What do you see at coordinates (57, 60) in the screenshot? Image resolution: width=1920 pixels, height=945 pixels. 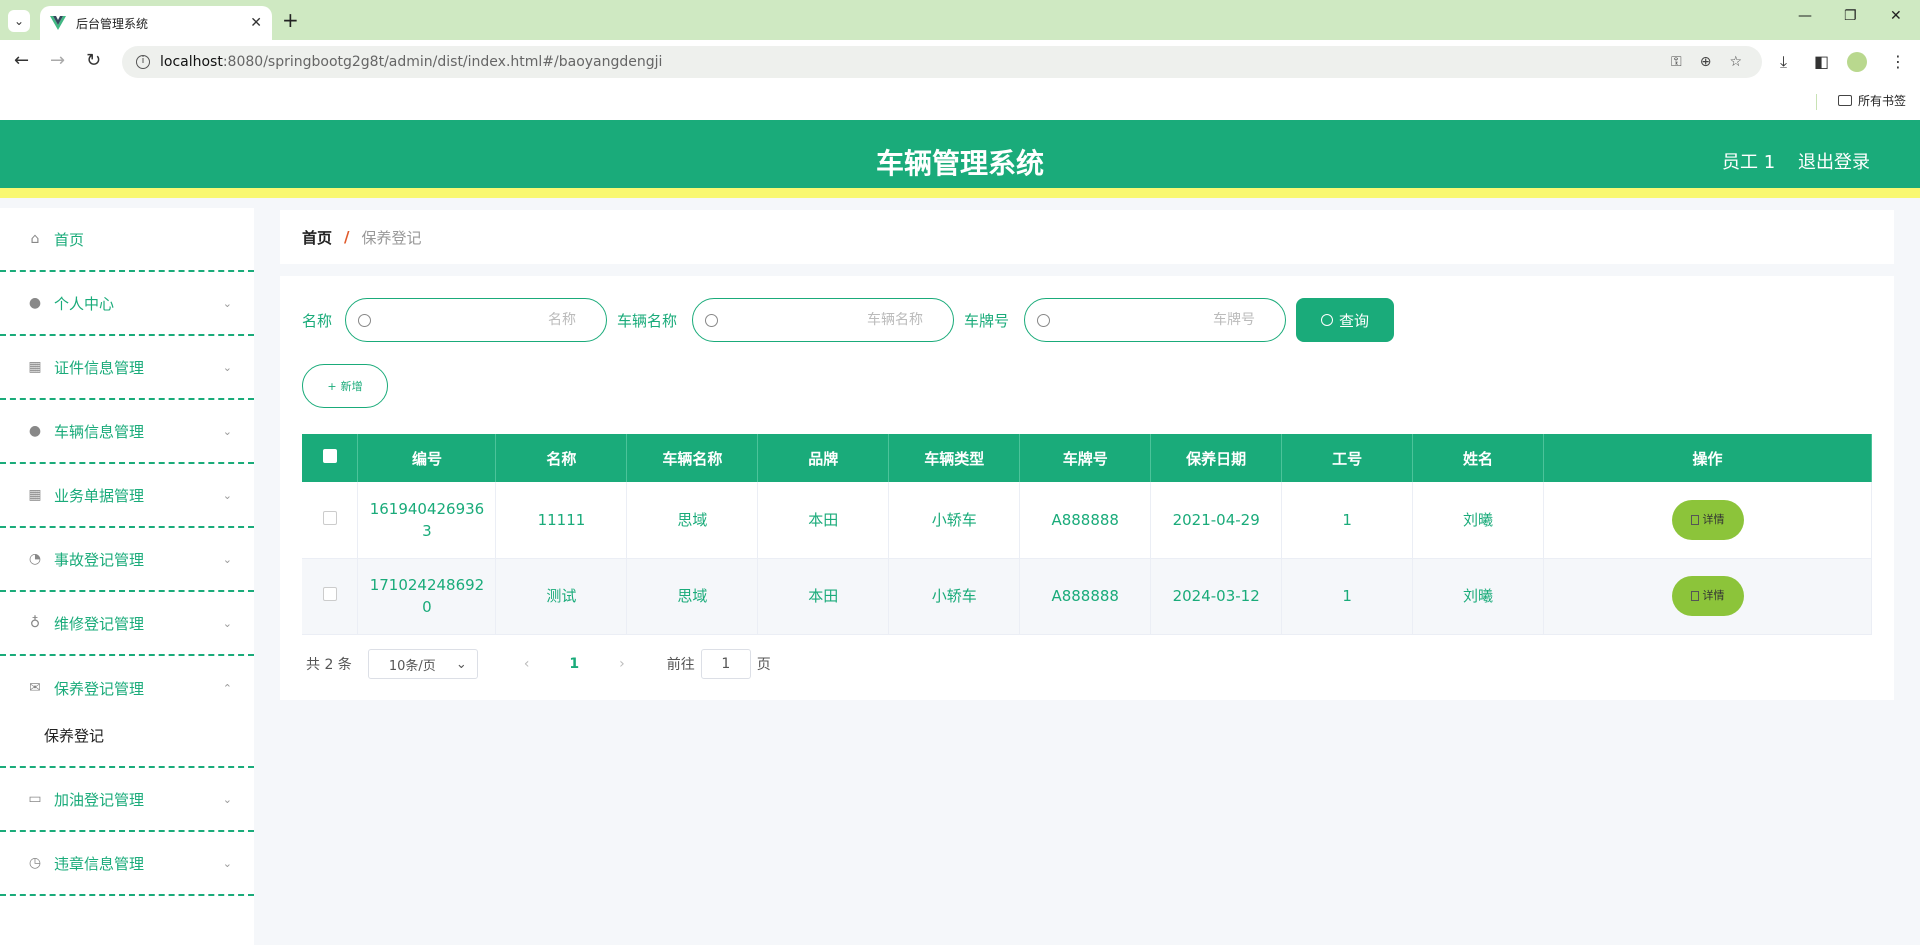 I see `forward-icon: →` at bounding box center [57, 60].